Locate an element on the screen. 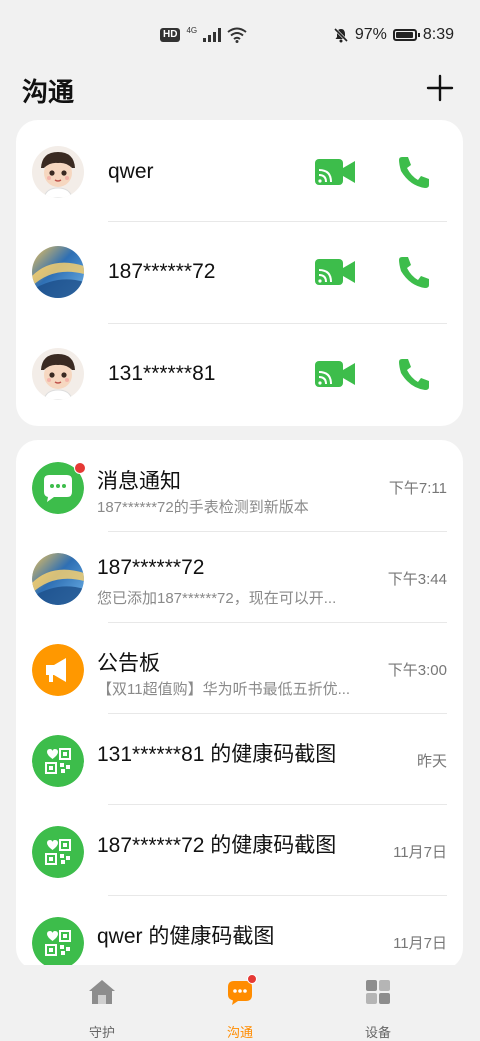  message-time: 下午3:44 is located at coordinates (417, 579).